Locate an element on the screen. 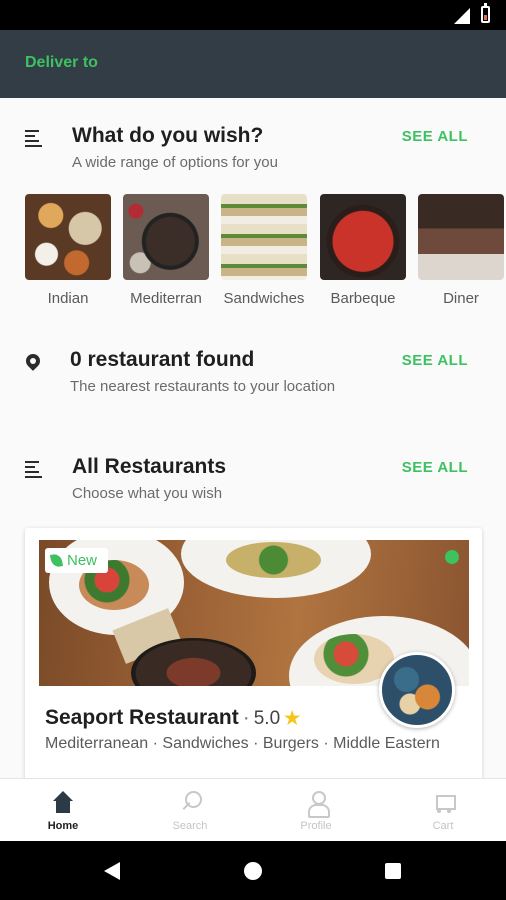 The image size is (506, 900). open-status-indicator is located at coordinates (452, 557).